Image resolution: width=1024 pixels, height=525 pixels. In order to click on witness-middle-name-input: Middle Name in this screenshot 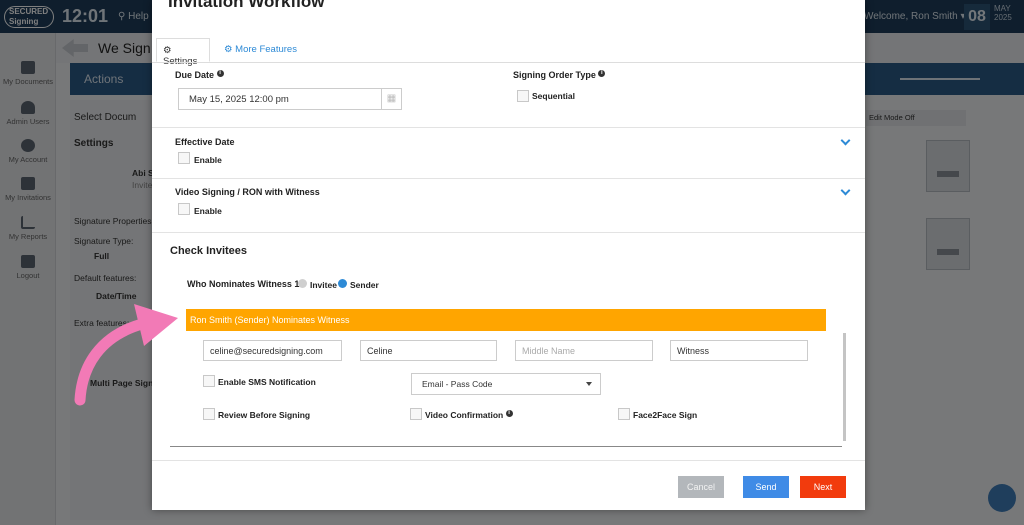, I will do `click(584, 350)`.